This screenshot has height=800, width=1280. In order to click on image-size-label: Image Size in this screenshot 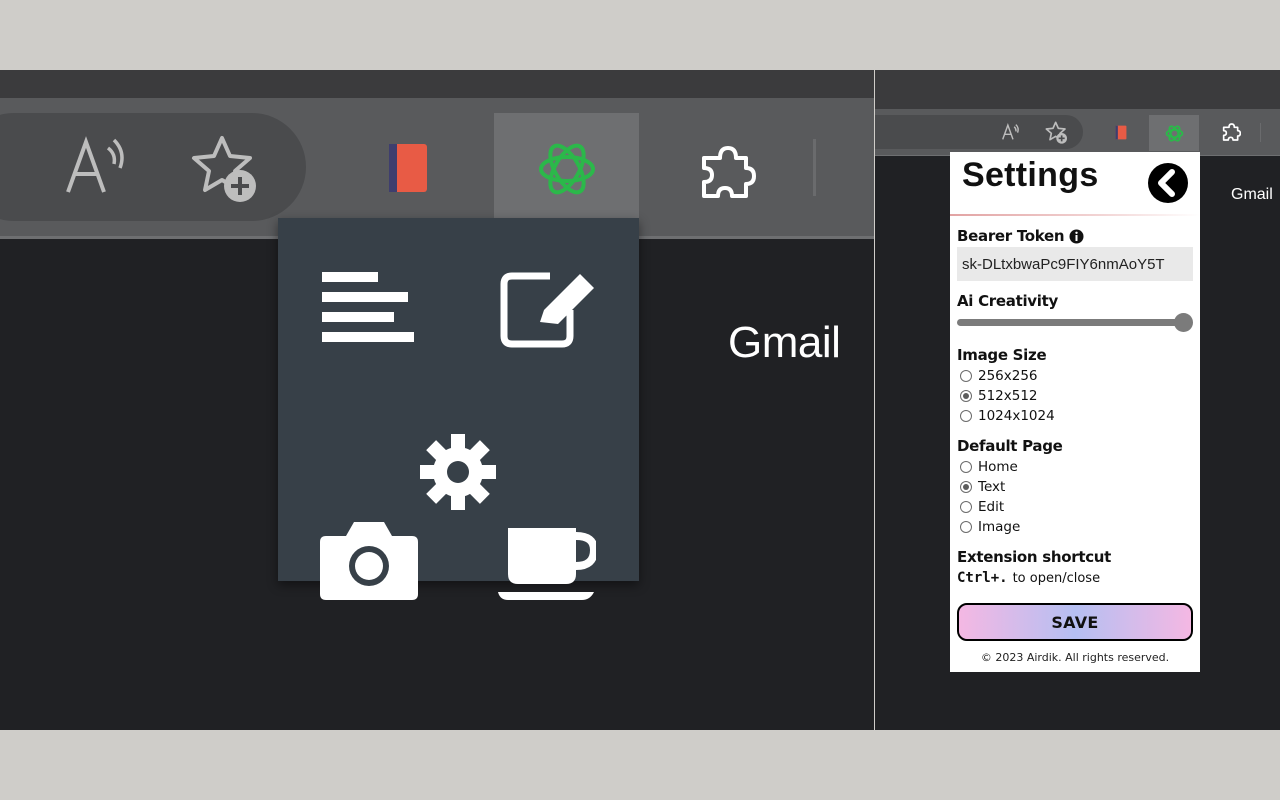, I will do `click(1002, 355)`.